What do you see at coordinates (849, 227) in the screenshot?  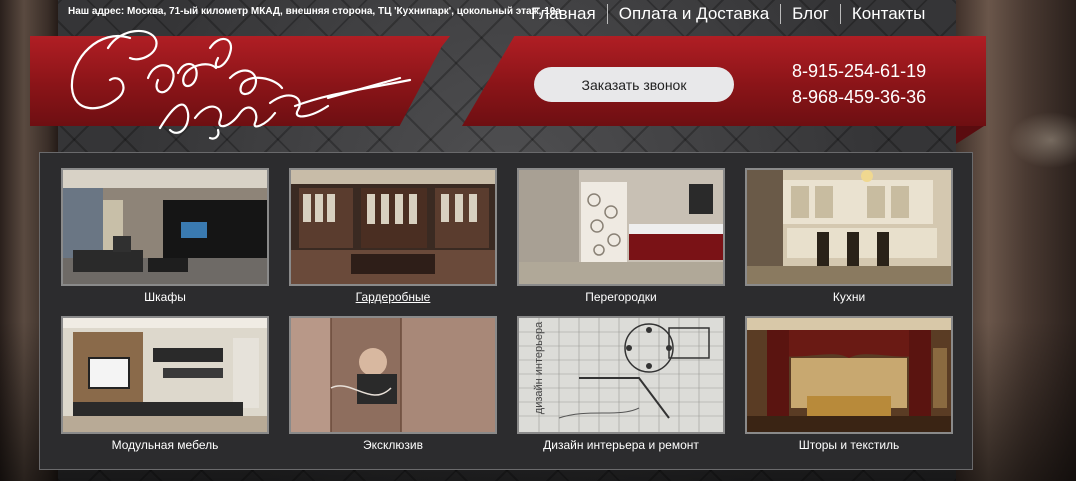 I see `classic-kitchen-photo` at bounding box center [849, 227].